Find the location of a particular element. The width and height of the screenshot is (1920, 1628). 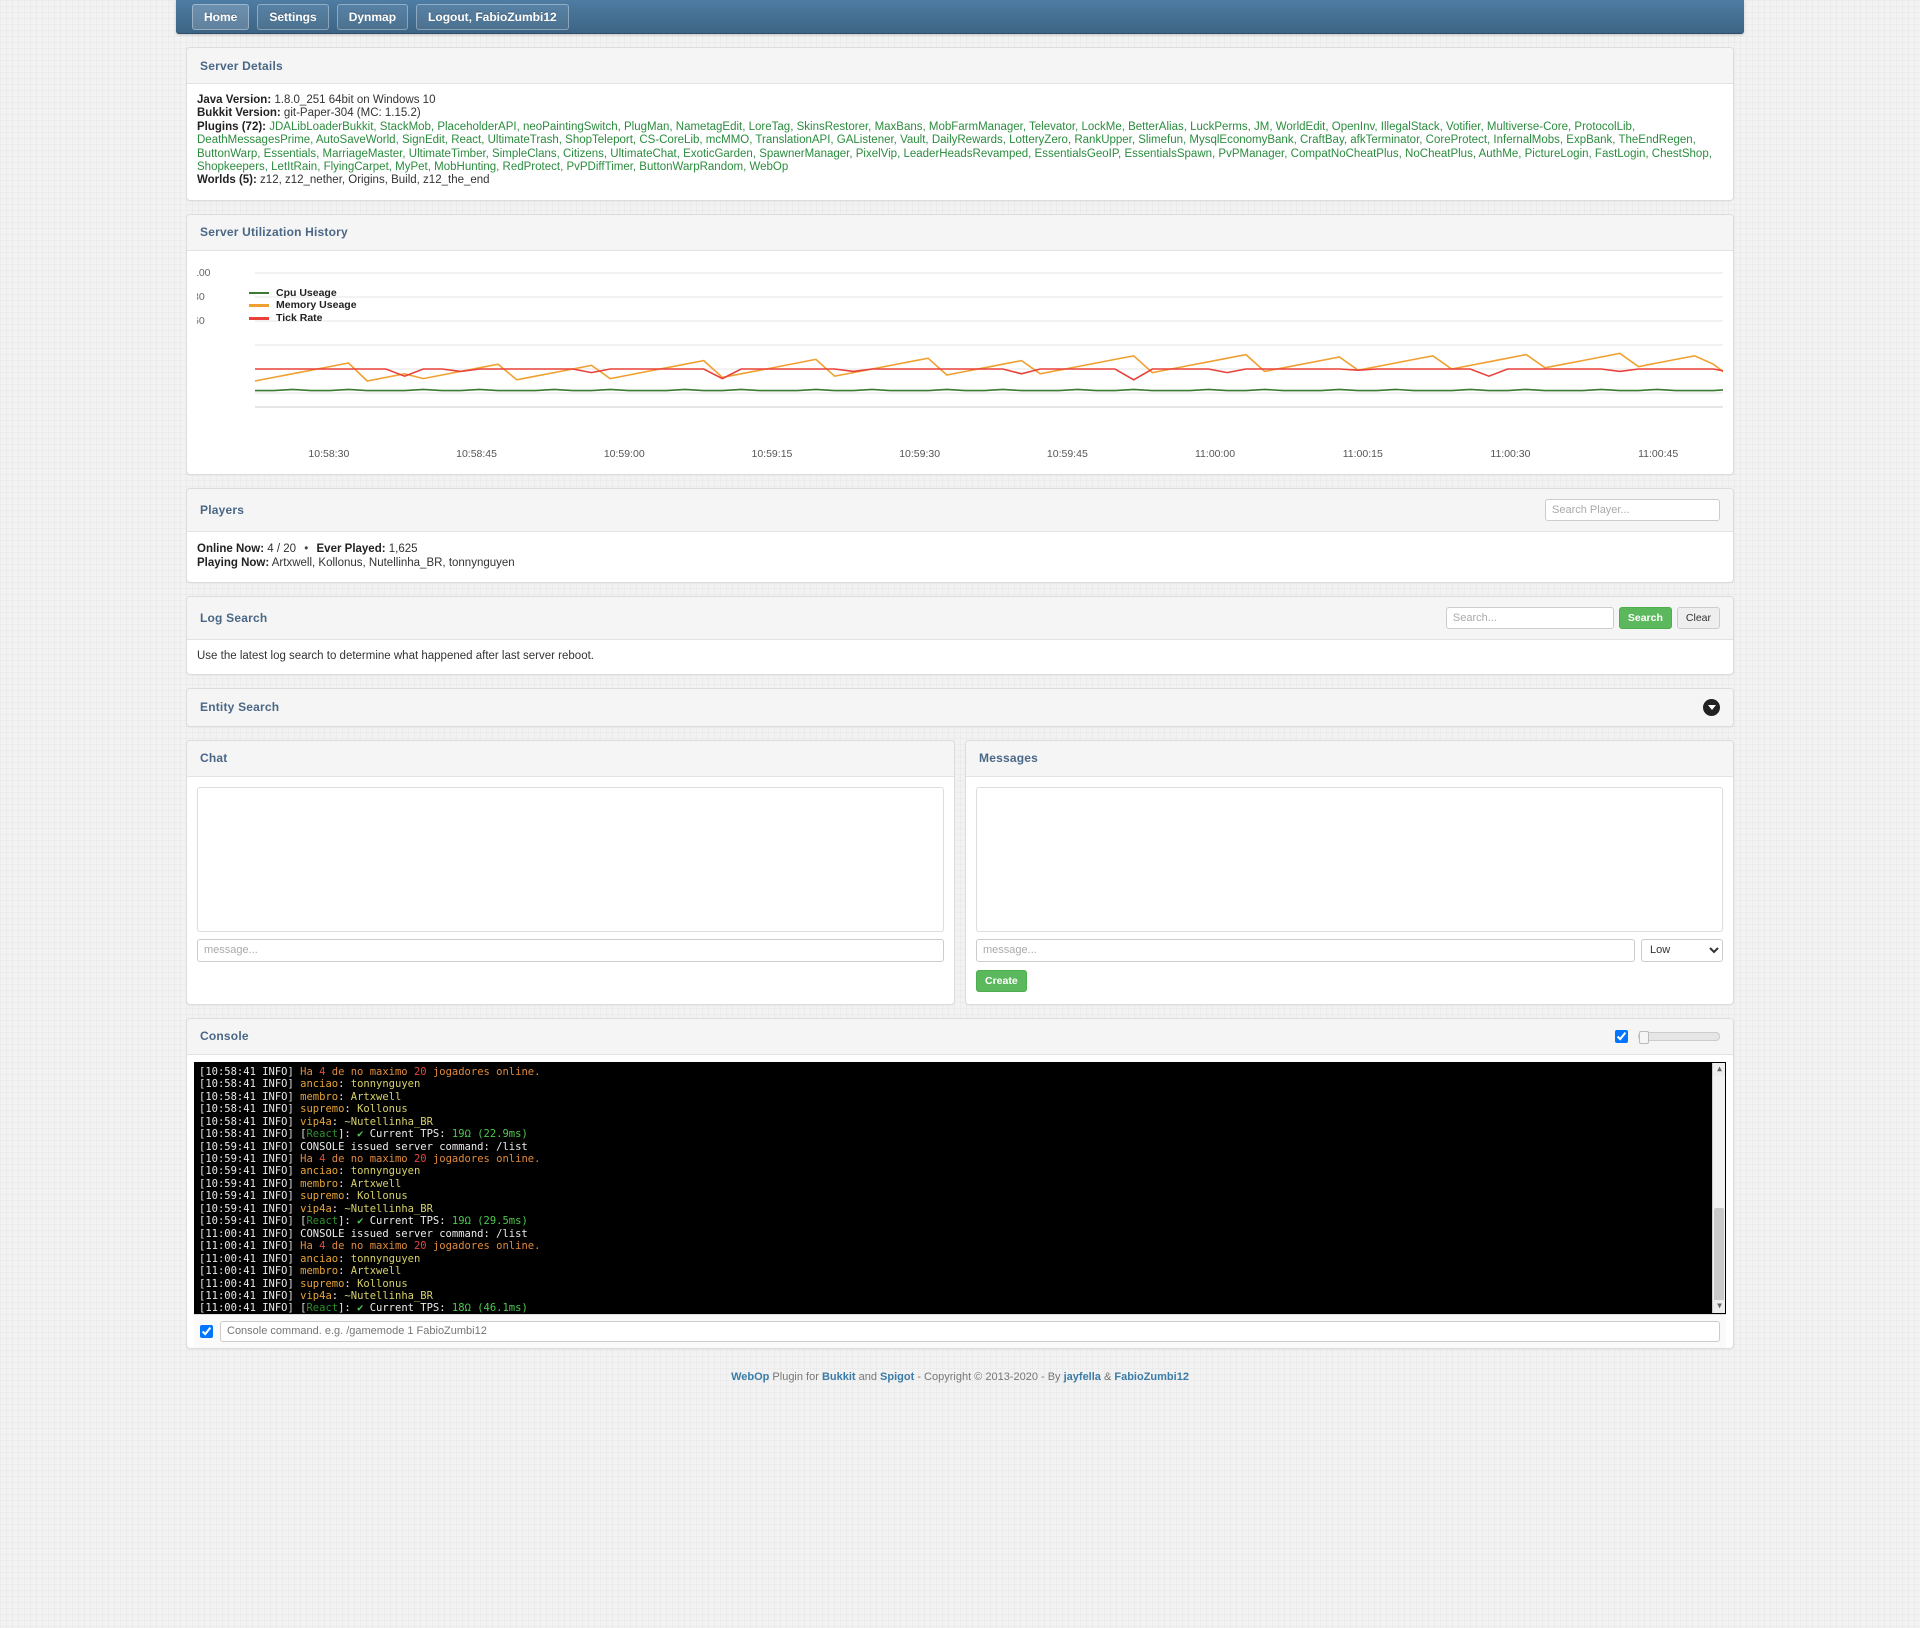

console-command-input is located at coordinates (970, 1331).